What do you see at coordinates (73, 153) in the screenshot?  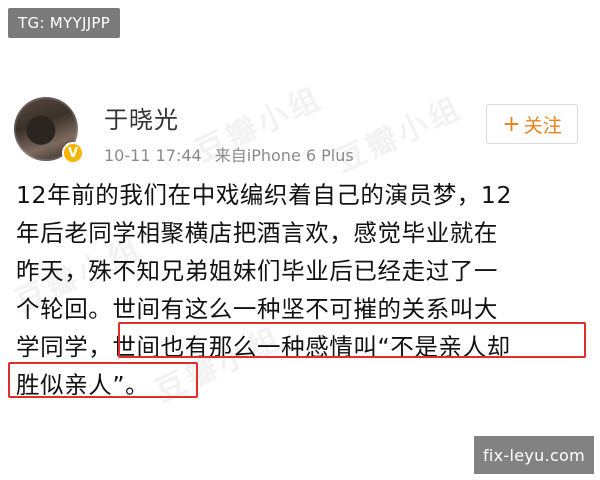 I see `verified-badge-icon: V` at bounding box center [73, 153].